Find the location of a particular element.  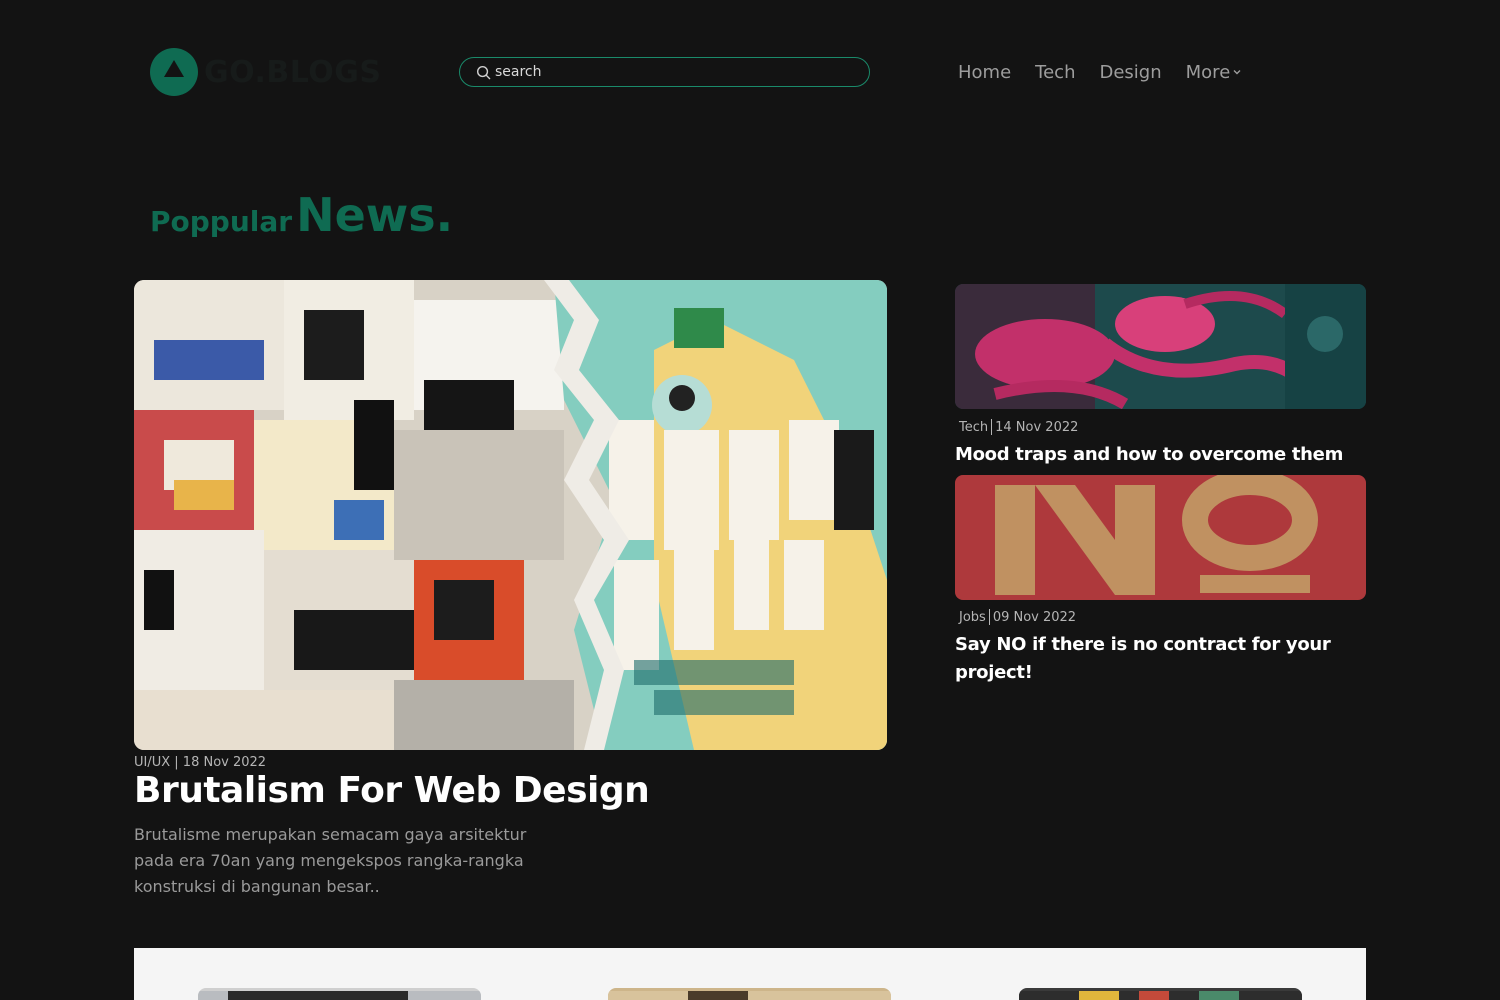

side-post-1-image is located at coordinates (1160, 346).